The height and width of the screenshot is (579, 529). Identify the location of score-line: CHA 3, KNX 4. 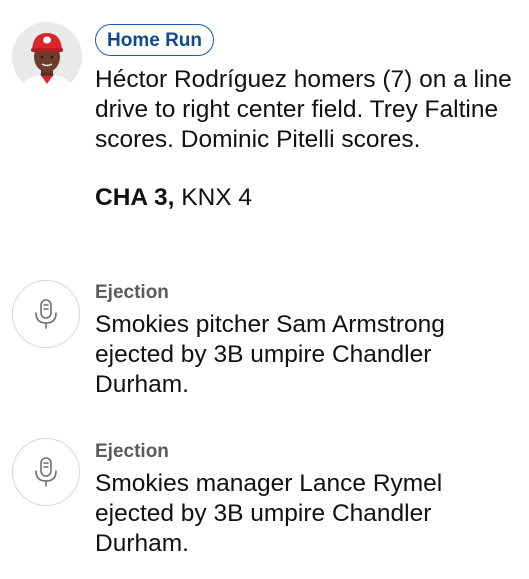
(307, 198).